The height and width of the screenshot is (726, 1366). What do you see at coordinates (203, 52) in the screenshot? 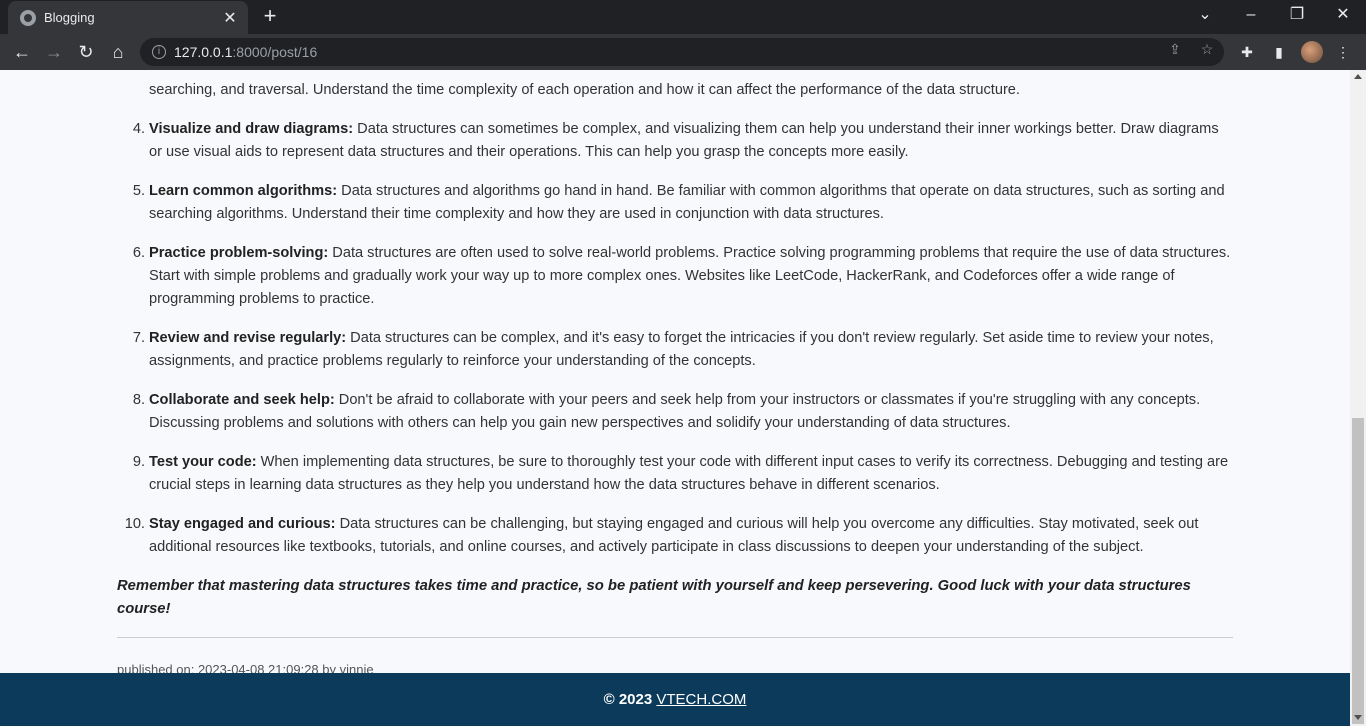
I see `url-host: 127.0.0.1` at bounding box center [203, 52].